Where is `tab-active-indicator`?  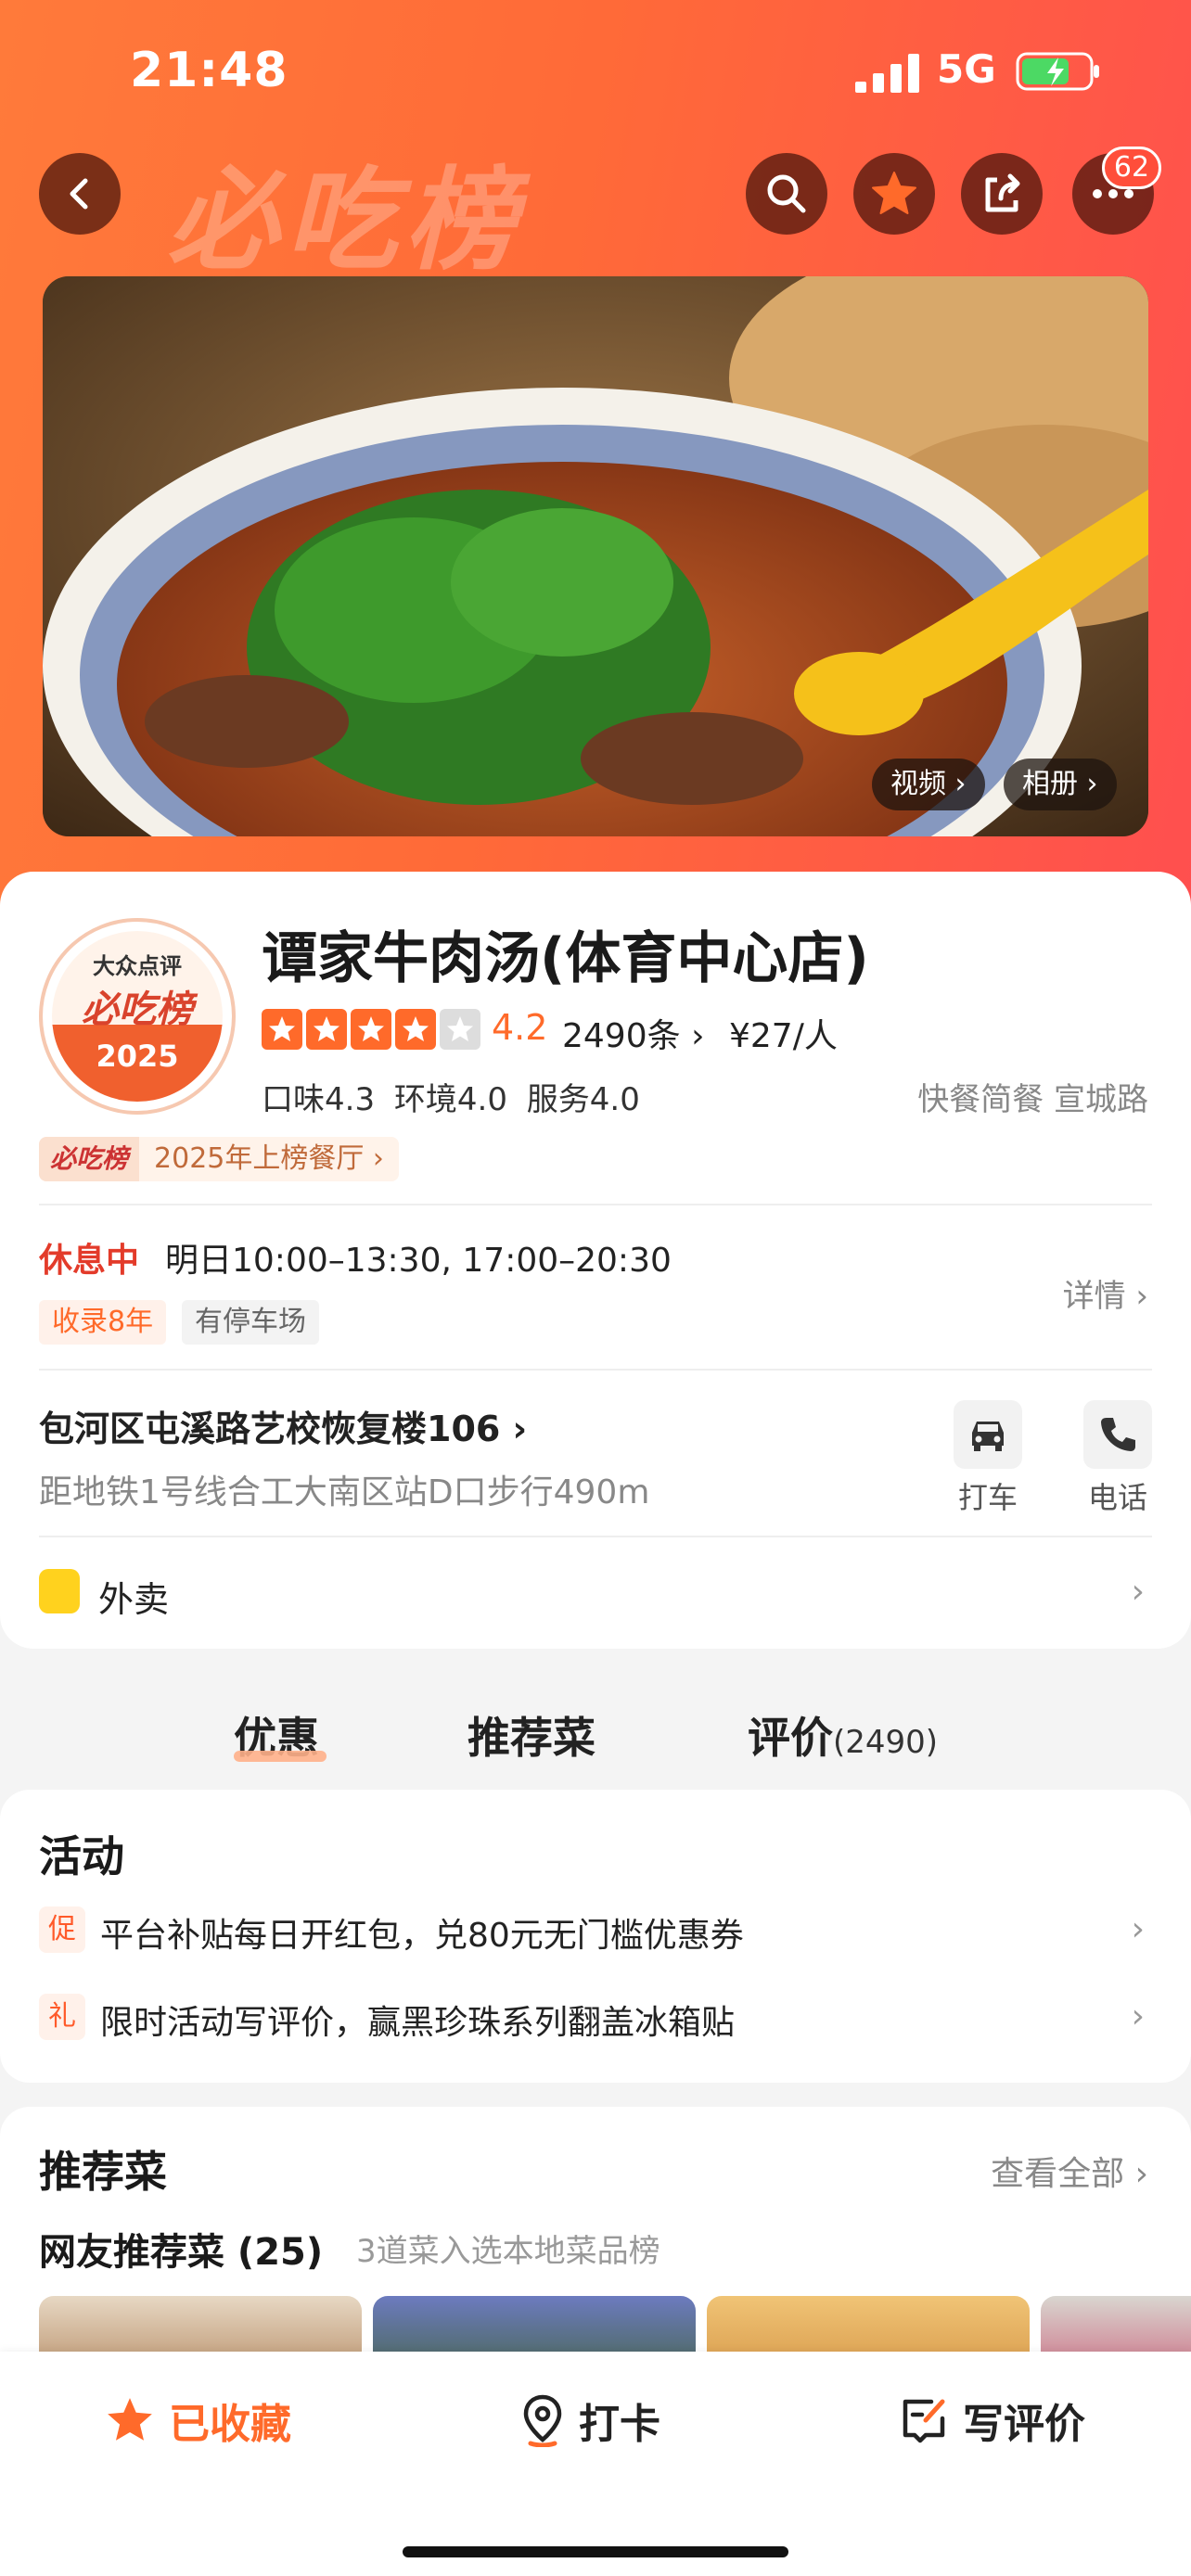 tab-active-indicator is located at coordinates (280, 1756).